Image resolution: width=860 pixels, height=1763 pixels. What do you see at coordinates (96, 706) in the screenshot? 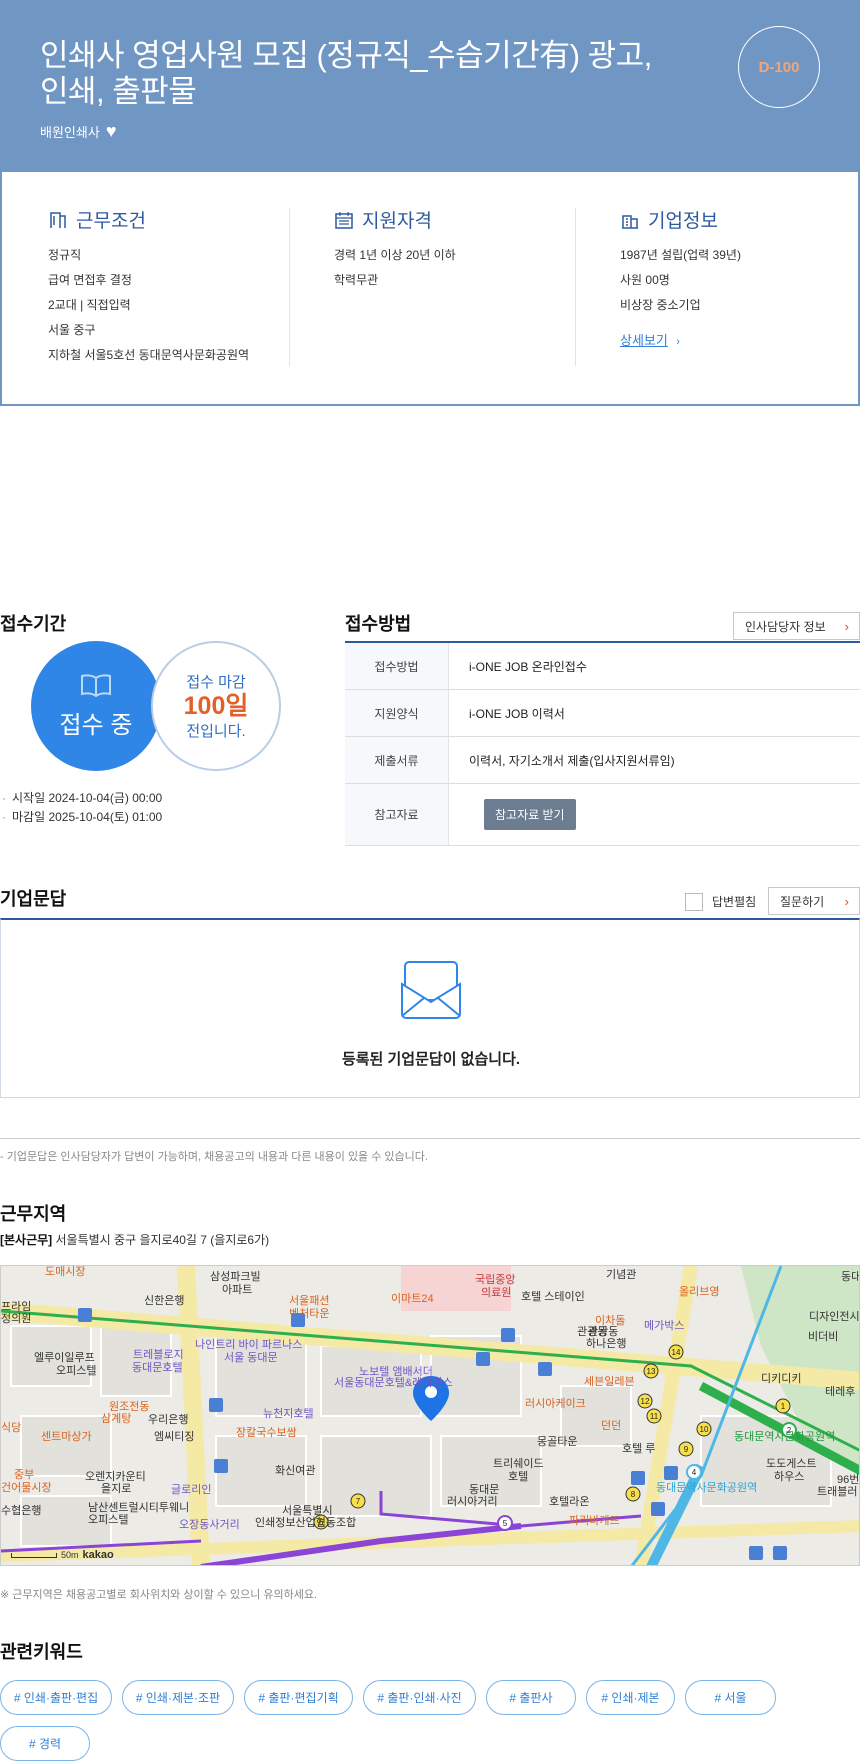
I see `status-circle: 접수 중` at bounding box center [96, 706].